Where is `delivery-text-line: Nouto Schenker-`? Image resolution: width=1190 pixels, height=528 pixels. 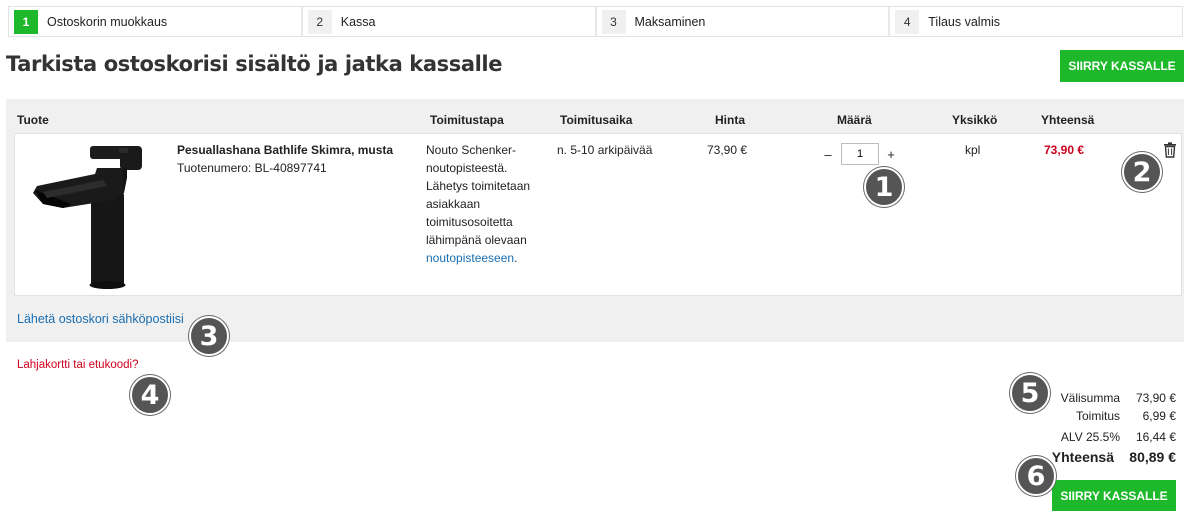 delivery-text-line: Nouto Schenker- is located at coordinates (471, 150).